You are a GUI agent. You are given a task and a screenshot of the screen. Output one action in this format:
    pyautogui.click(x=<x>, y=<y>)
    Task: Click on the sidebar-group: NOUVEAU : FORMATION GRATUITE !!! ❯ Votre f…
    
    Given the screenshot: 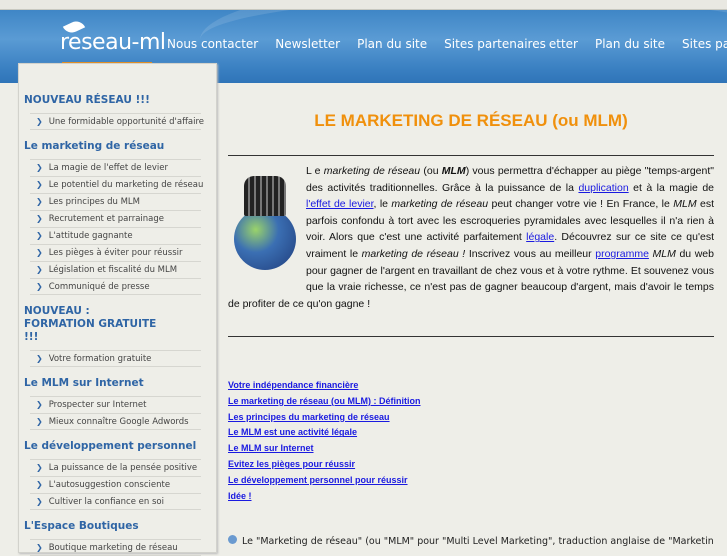 What is the action you would take?
    pyautogui.click(x=117, y=336)
    